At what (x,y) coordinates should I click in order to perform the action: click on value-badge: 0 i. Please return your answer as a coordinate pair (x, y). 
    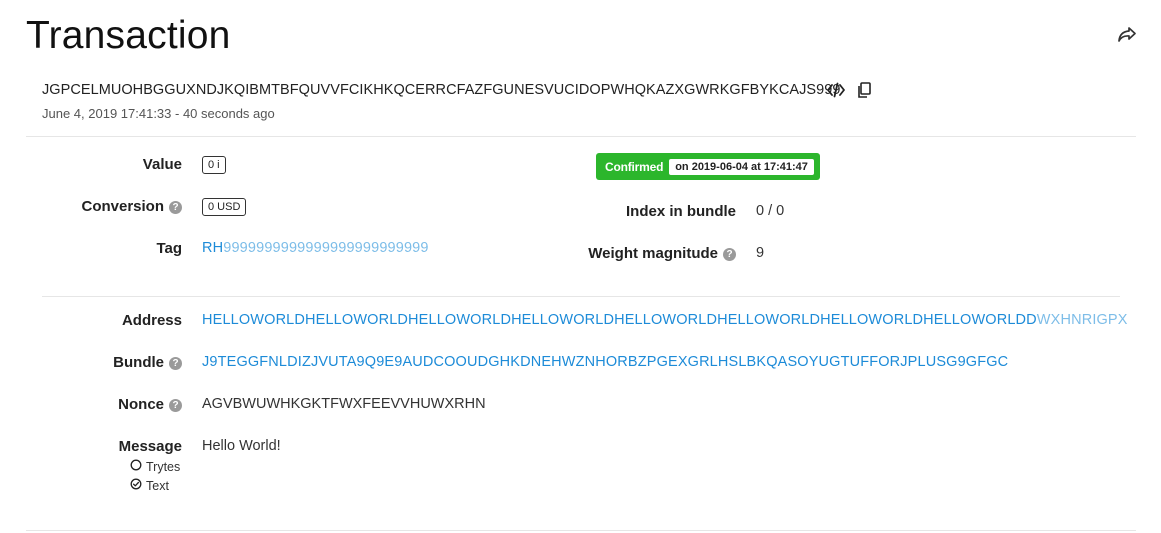
    Looking at the image, I should click on (214, 165).